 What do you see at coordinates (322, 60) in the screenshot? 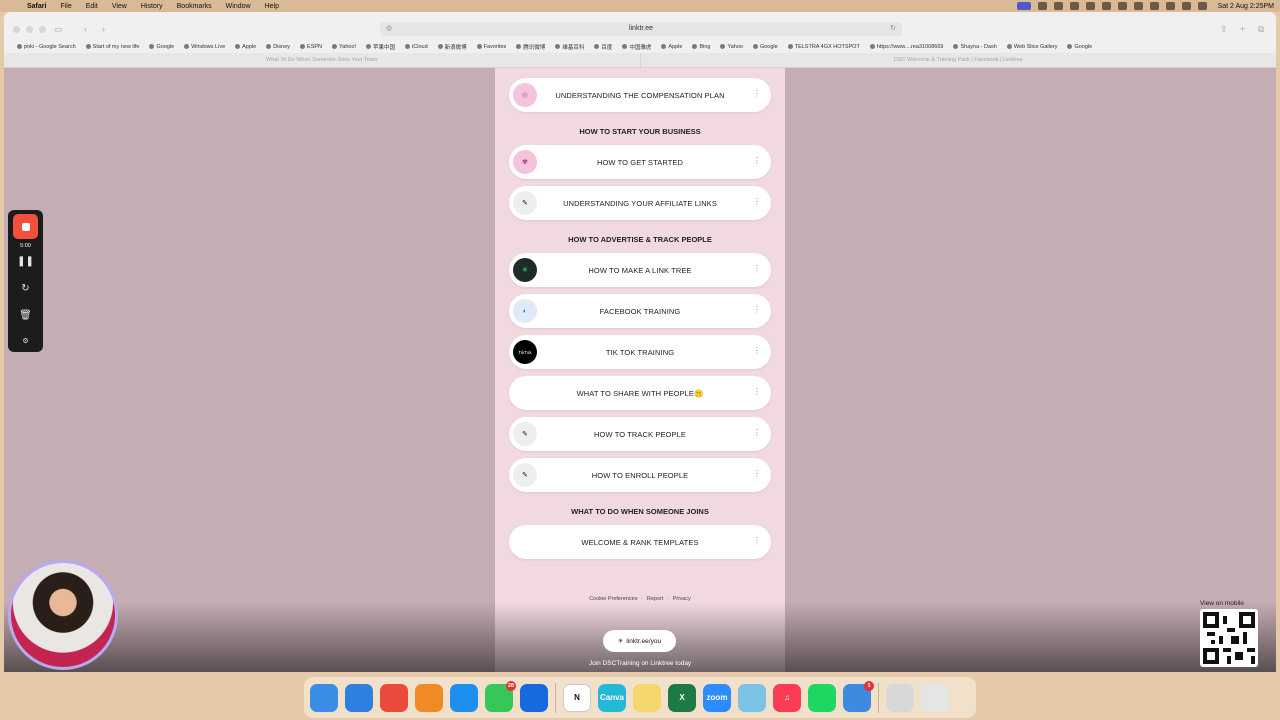
I see `tab-what-to-do: What To Do When Someone Joins Your Team` at bounding box center [322, 60].